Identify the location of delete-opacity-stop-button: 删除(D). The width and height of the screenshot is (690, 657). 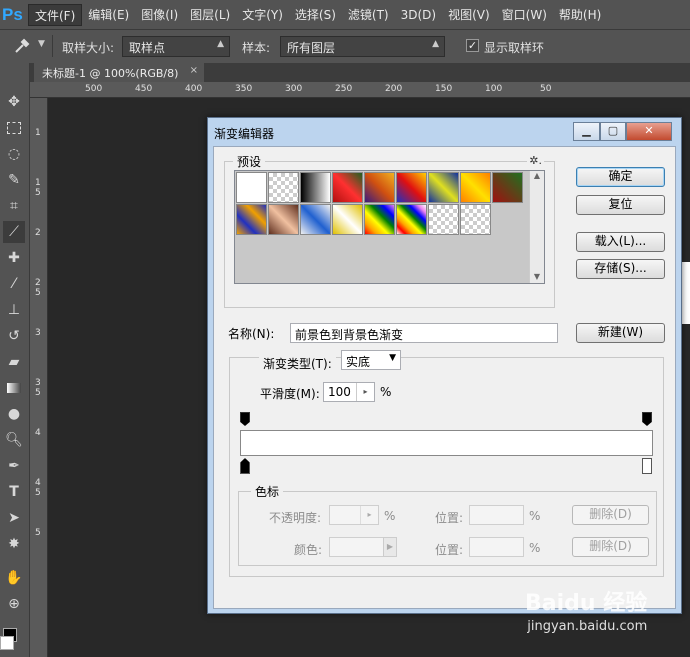
(610, 515).